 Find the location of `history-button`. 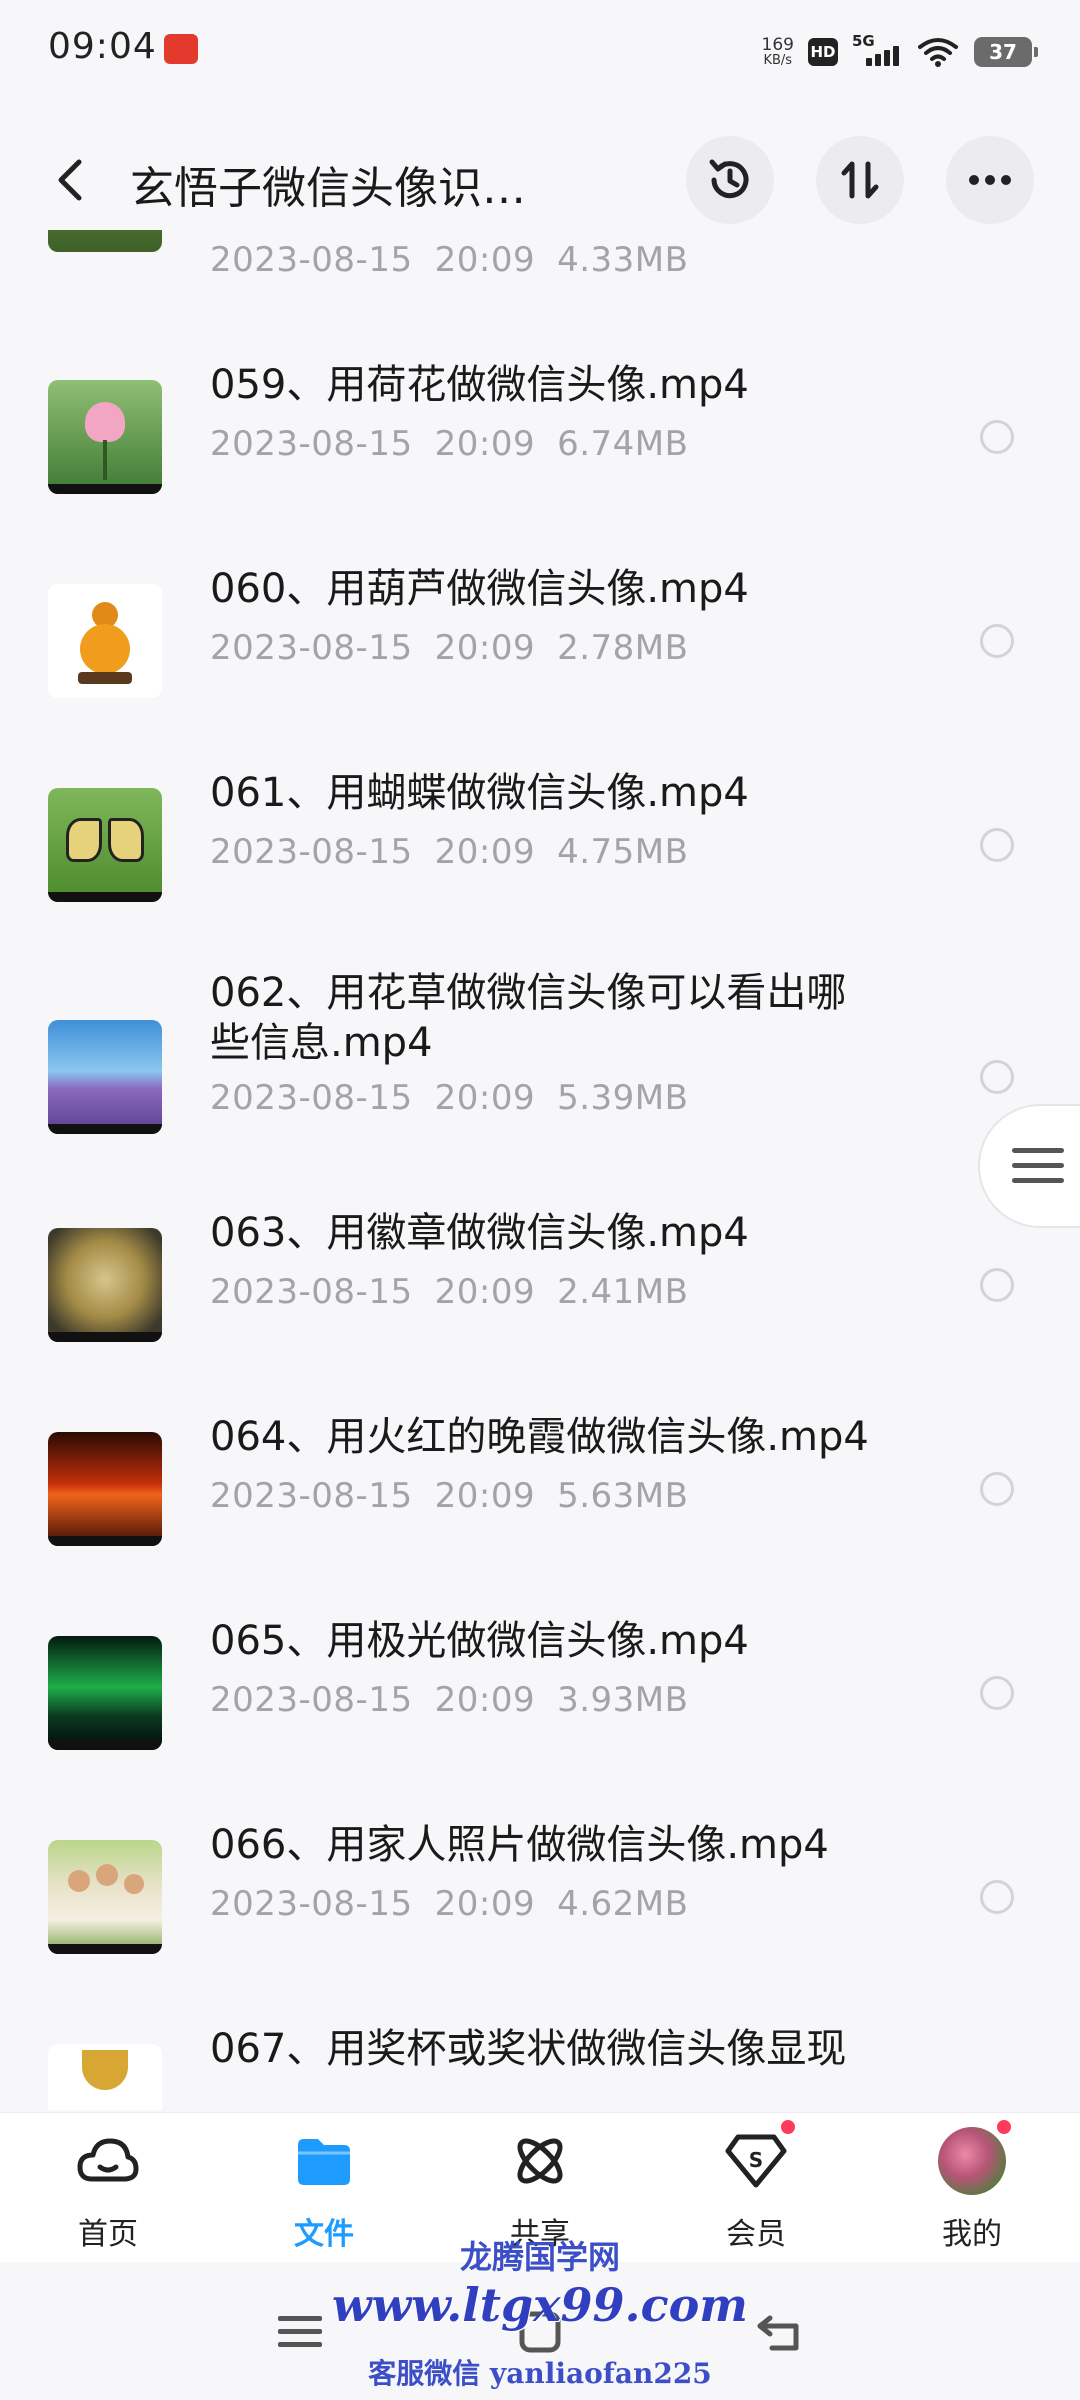

history-button is located at coordinates (730, 180).